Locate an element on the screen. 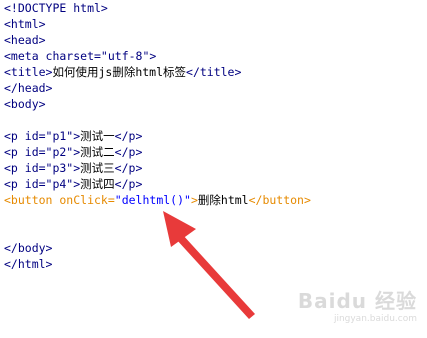 This screenshot has width=427, height=338. code-line-title: <title>如何使用js删除html标签</title> is located at coordinates (123, 72).